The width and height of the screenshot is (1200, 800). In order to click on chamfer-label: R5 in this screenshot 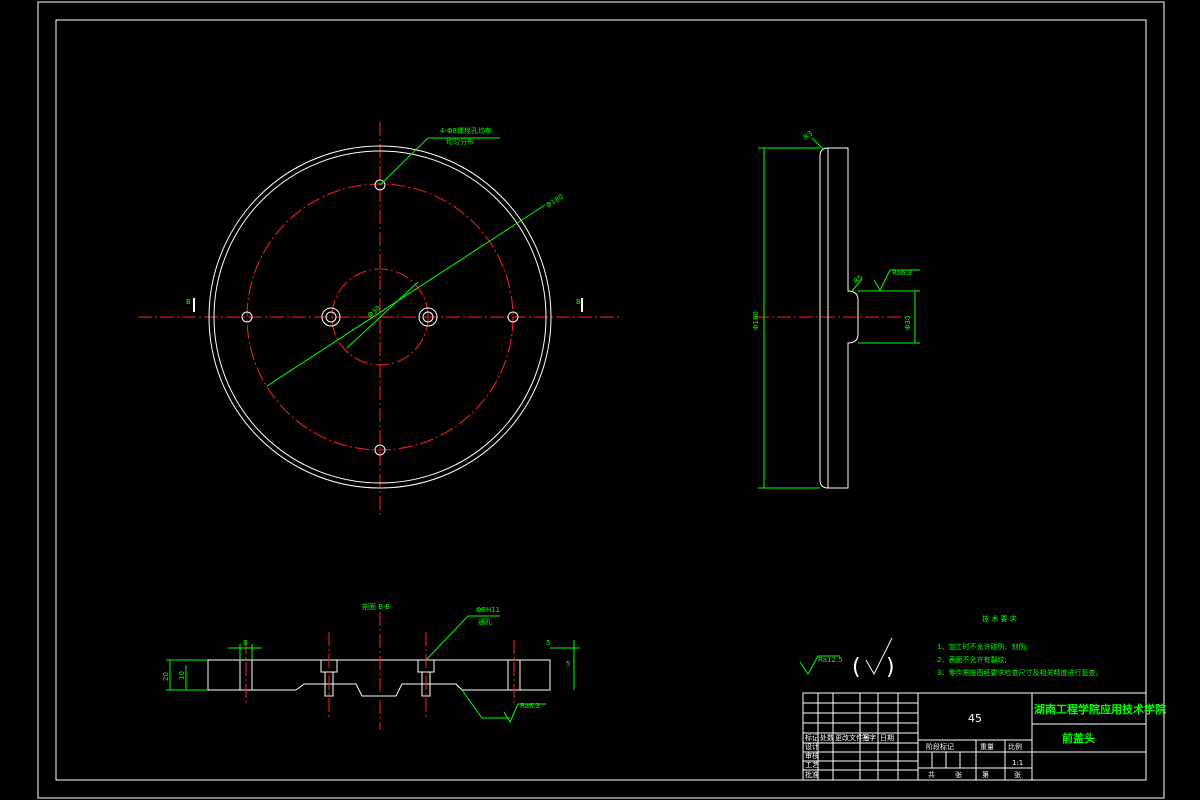, I will do `click(858, 279)`.